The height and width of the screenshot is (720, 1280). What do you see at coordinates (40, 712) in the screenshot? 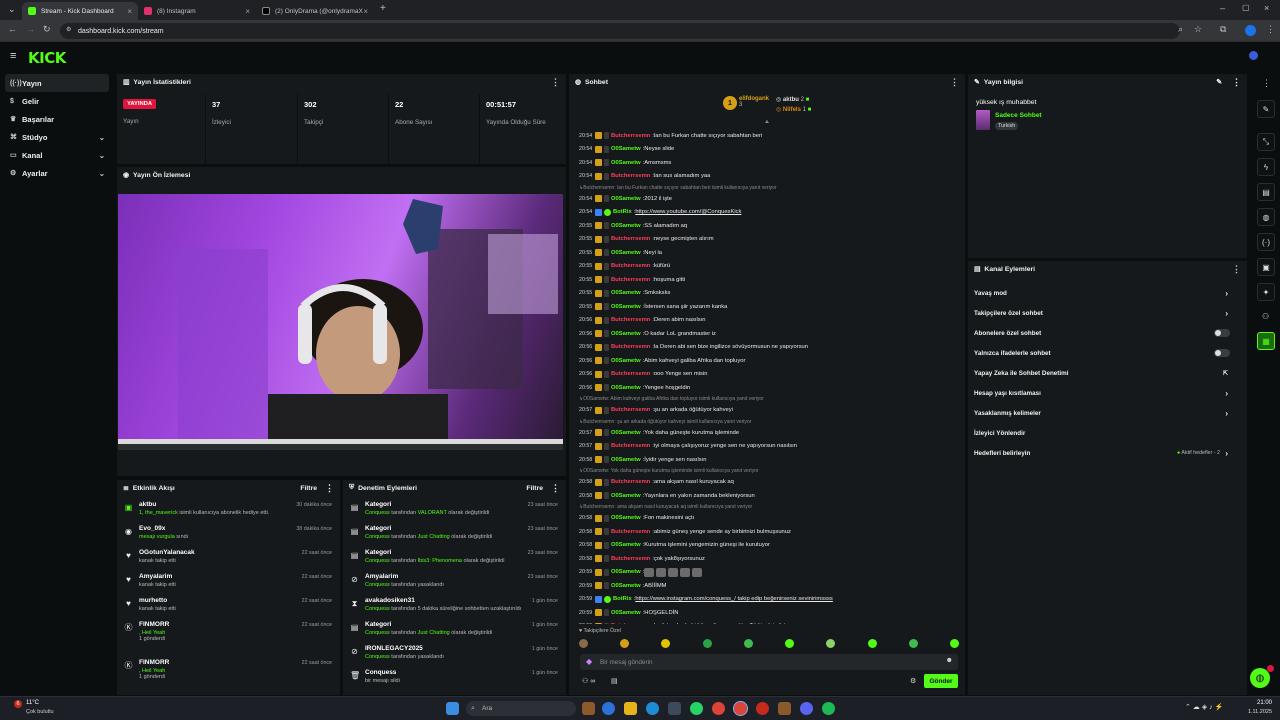
I see `weather-desc: Çok bulutlu` at bounding box center [40, 712].